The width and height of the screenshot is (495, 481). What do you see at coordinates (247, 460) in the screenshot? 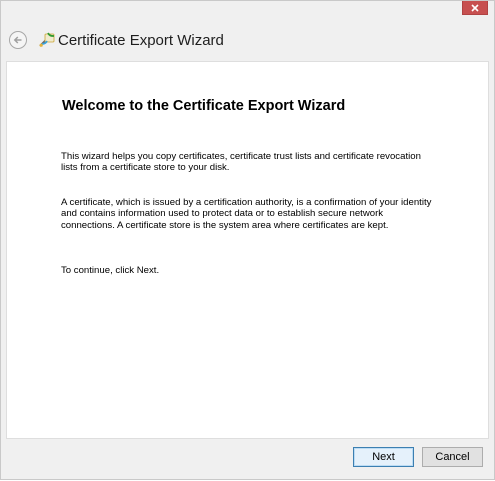
I see `wizard-footer: Next Cancel` at bounding box center [247, 460].